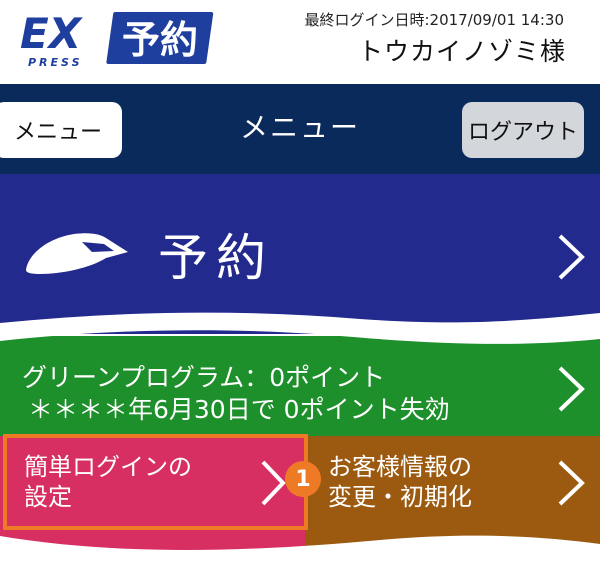 This screenshot has height=562, width=600. What do you see at coordinates (52, 33) in the screenshot?
I see `logo-ex-text: EX` at bounding box center [52, 33].